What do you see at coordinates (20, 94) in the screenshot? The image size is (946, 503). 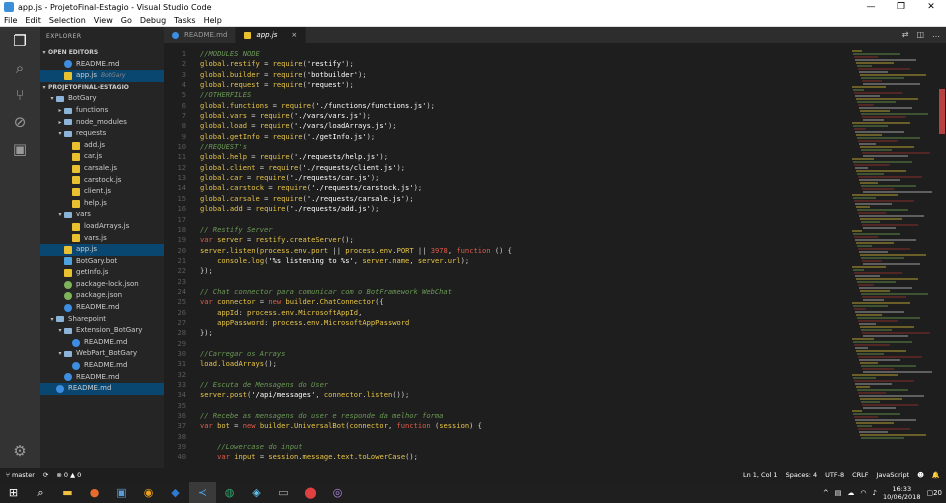 I see `source-control-icon: ⑂` at bounding box center [20, 94].